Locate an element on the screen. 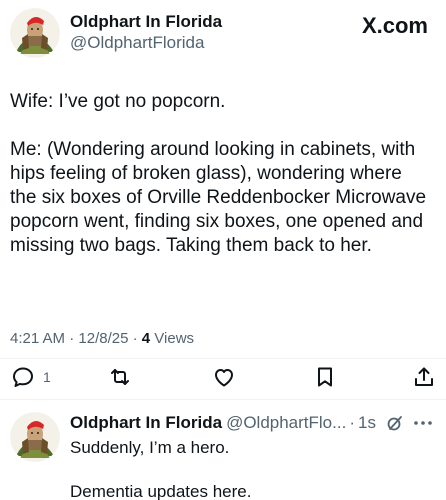  reply-paragraph: Suddenly, I’m a hero. is located at coordinates (150, 447).